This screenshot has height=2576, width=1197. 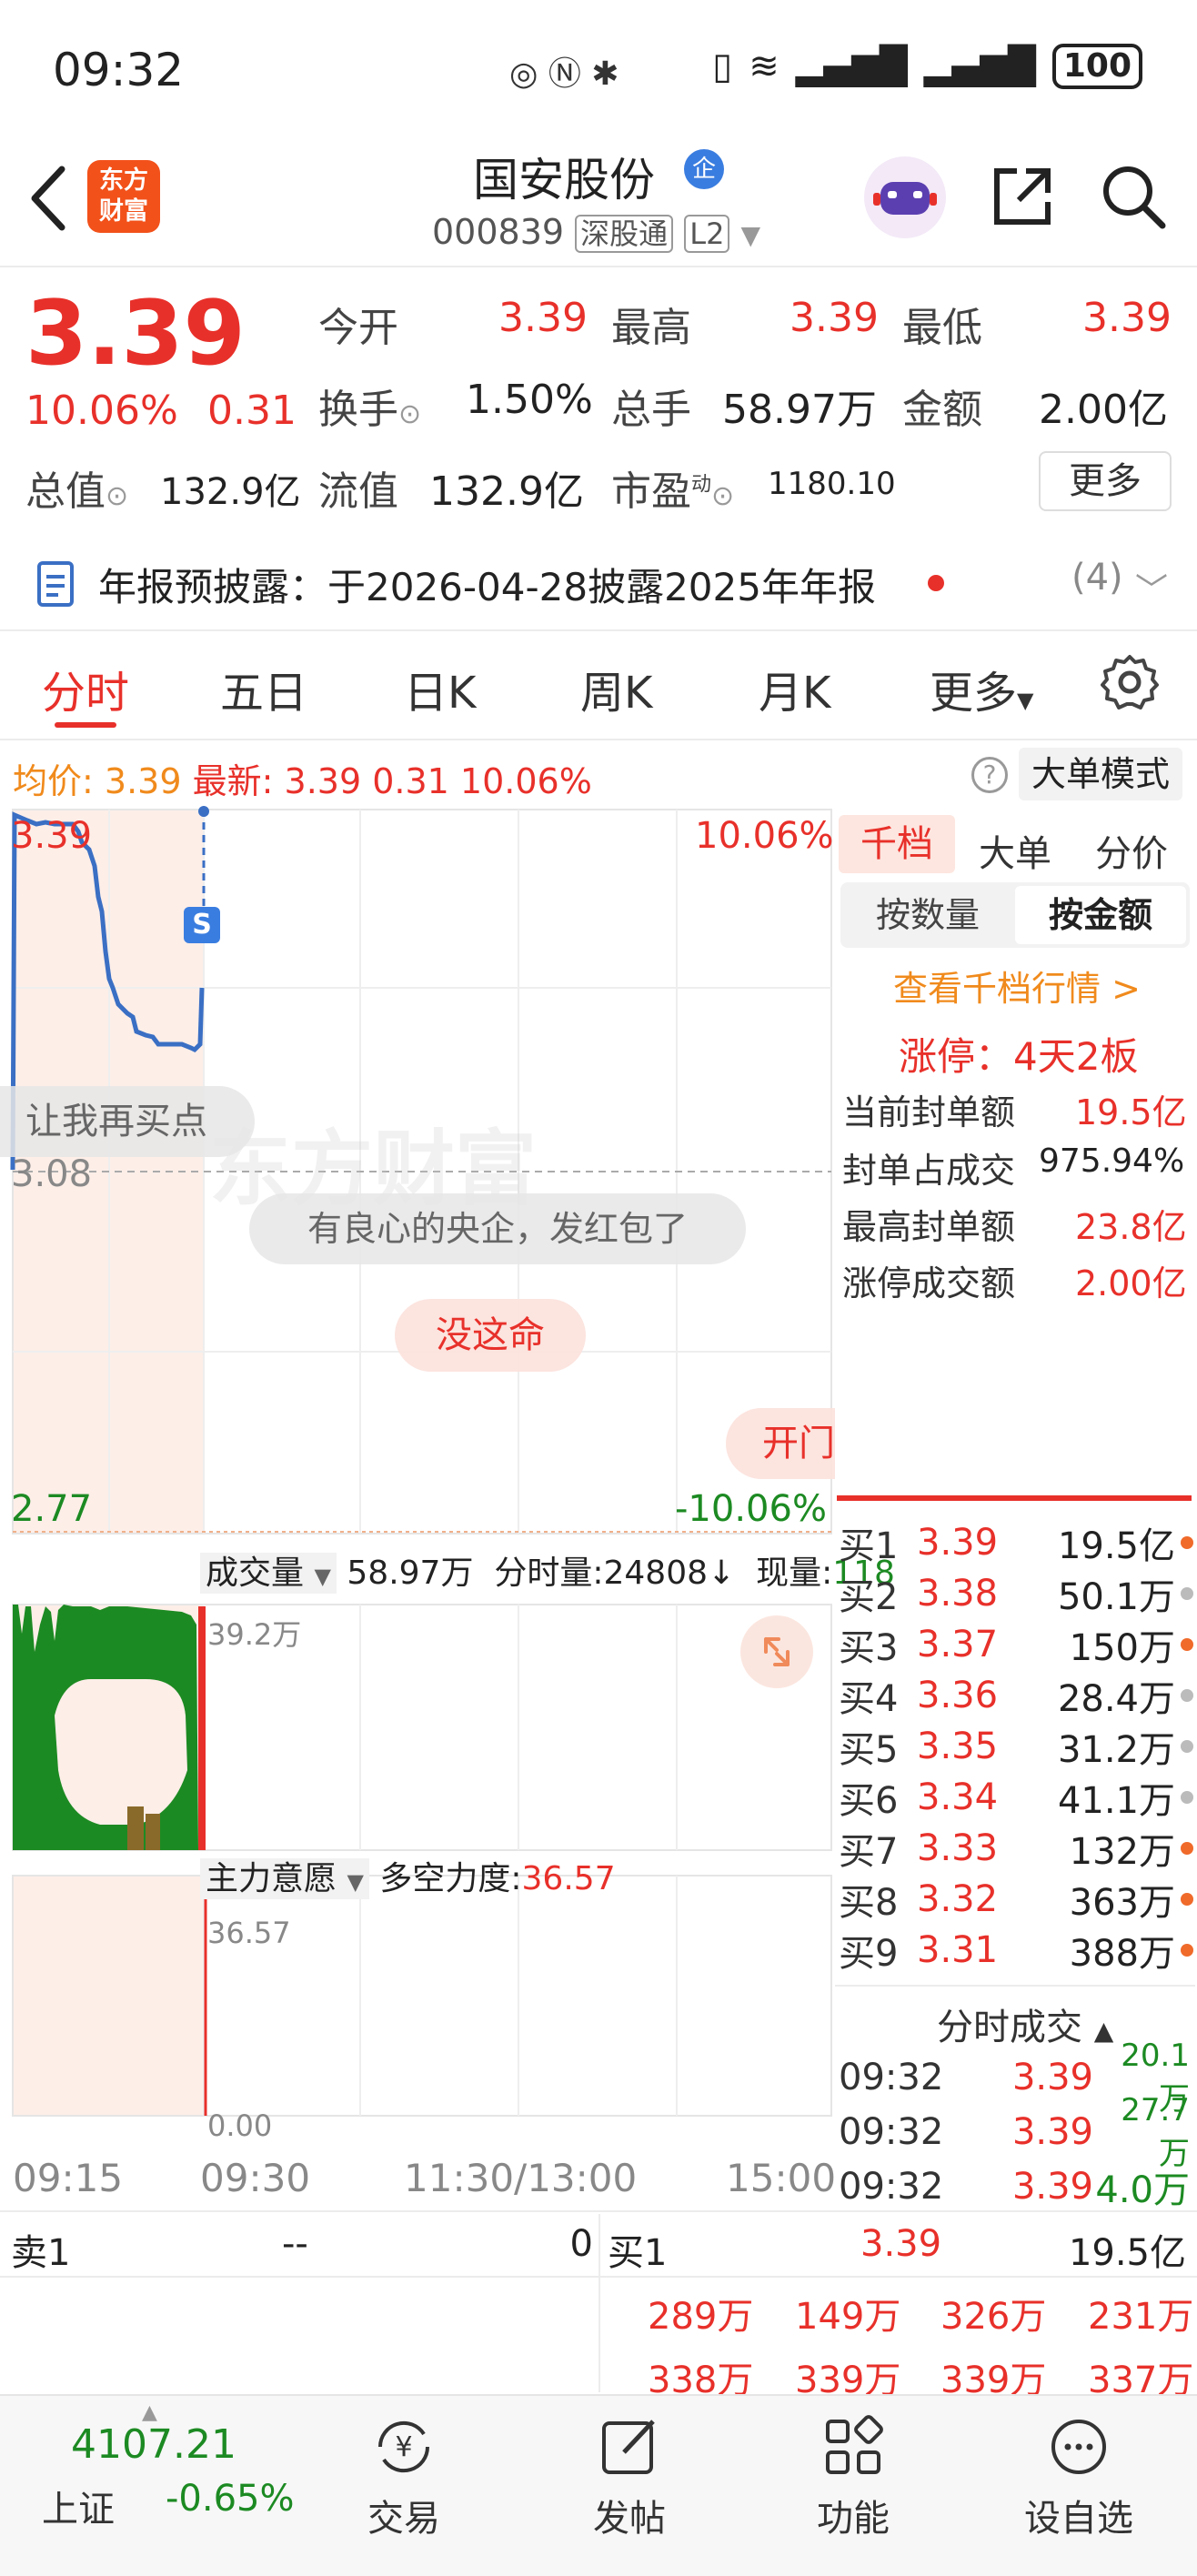 I want to click on search-icon, so click(x=1133, y=196).